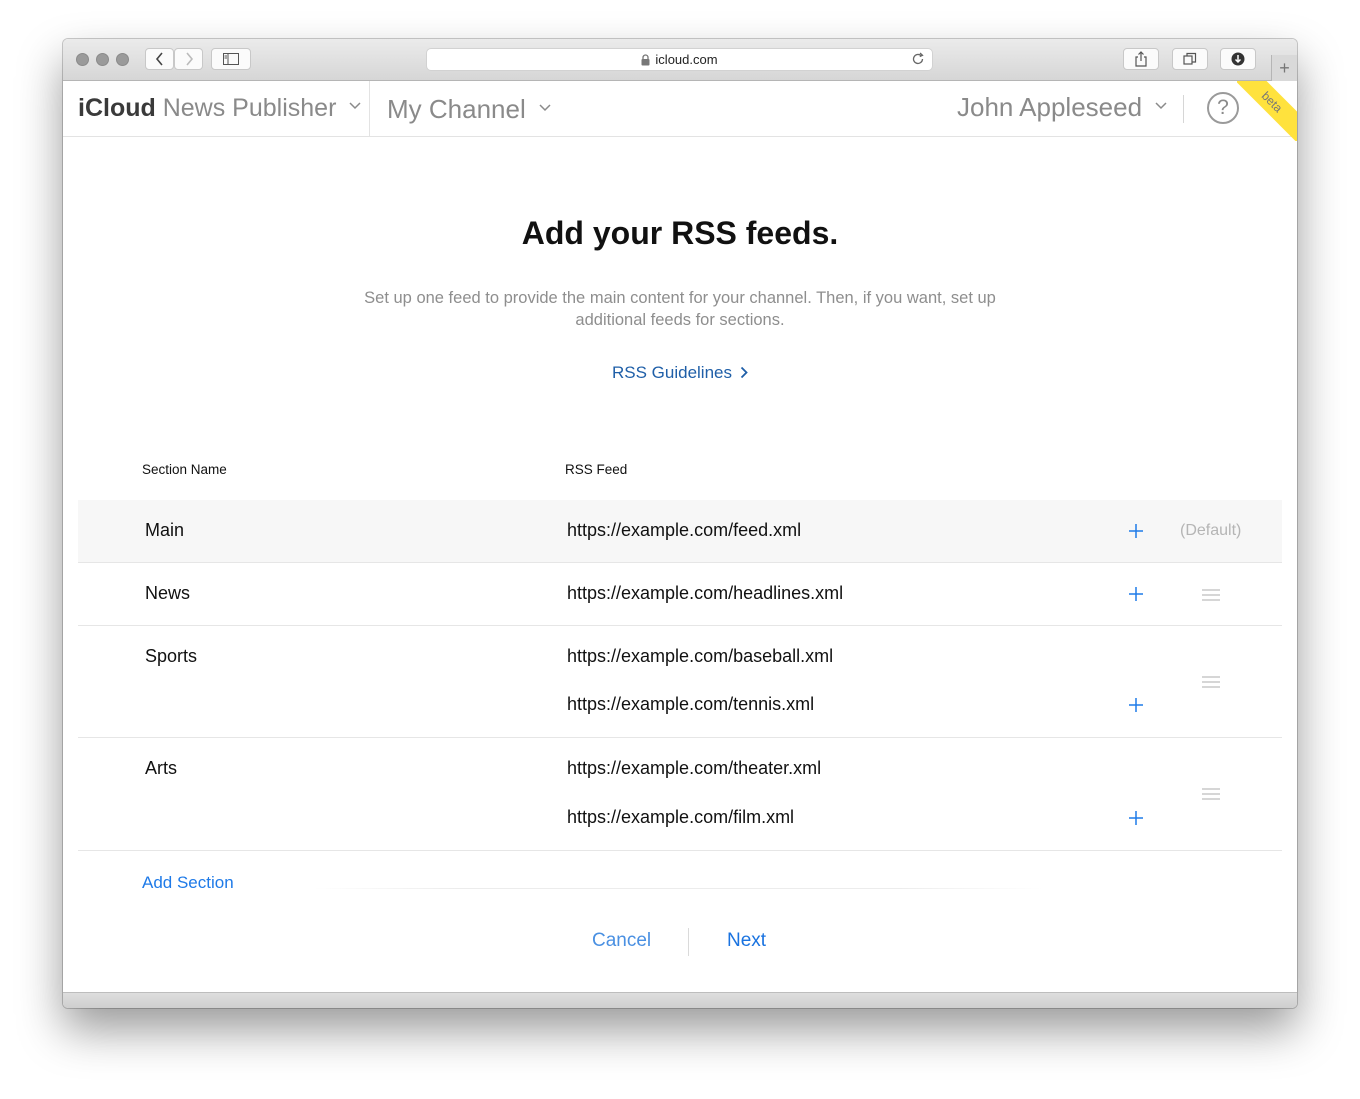  What do you see at coordinates (82, 59) in the screenshot?
I see `close-window-button` at bounding box center [82, 59].